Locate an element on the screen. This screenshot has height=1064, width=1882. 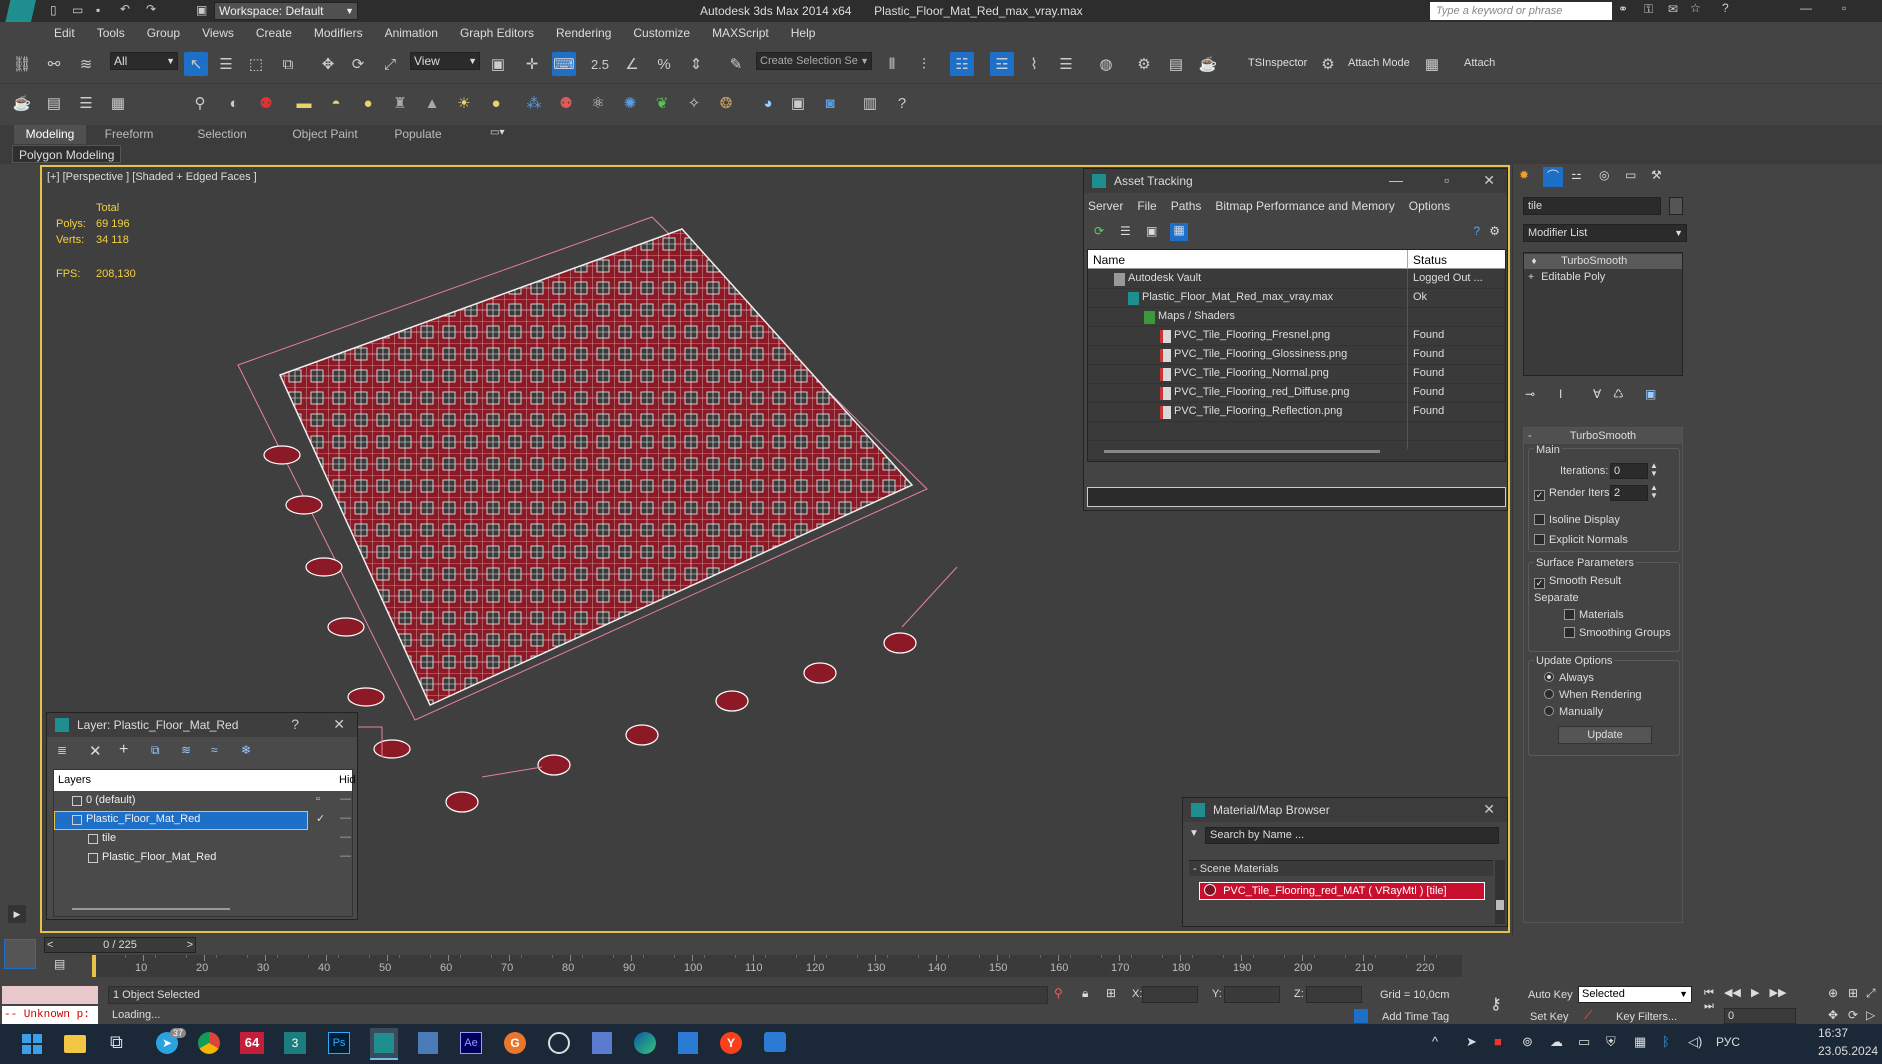
toggle-layer-explorer-icon: ☲ is located at coordinates (1002, 64).